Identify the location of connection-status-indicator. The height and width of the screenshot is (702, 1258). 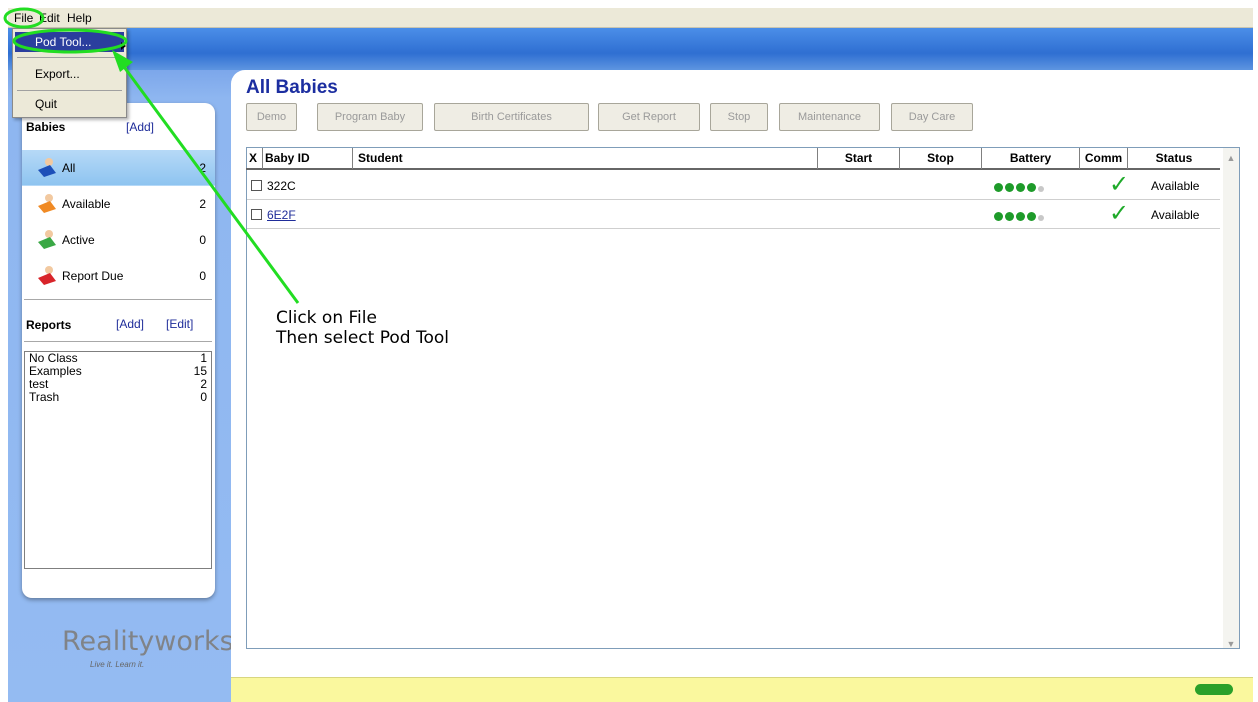
(1214, 689).